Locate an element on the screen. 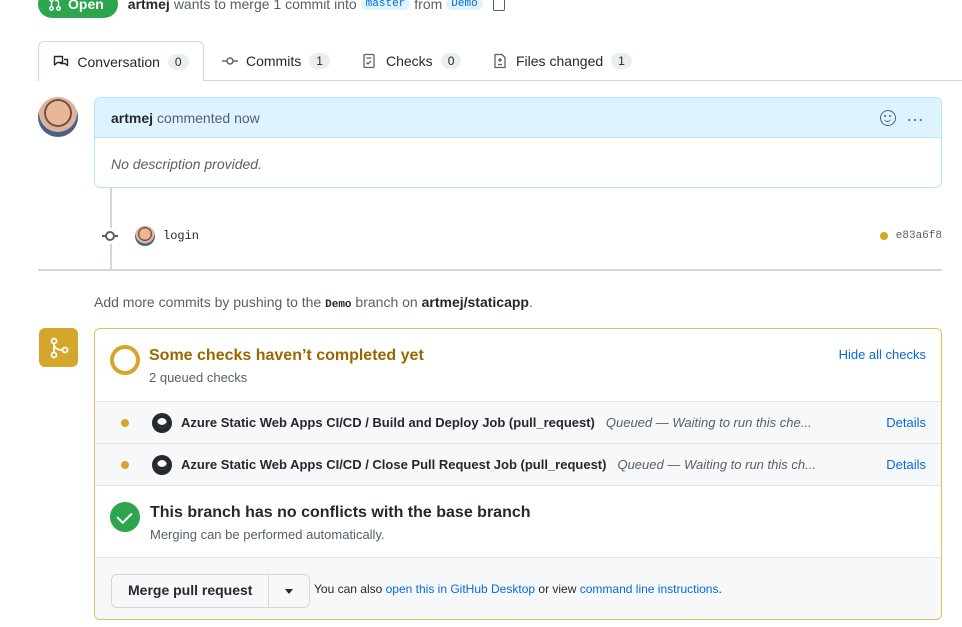  commit-sha: e83a6f8 is located at coordinates (910, 236).